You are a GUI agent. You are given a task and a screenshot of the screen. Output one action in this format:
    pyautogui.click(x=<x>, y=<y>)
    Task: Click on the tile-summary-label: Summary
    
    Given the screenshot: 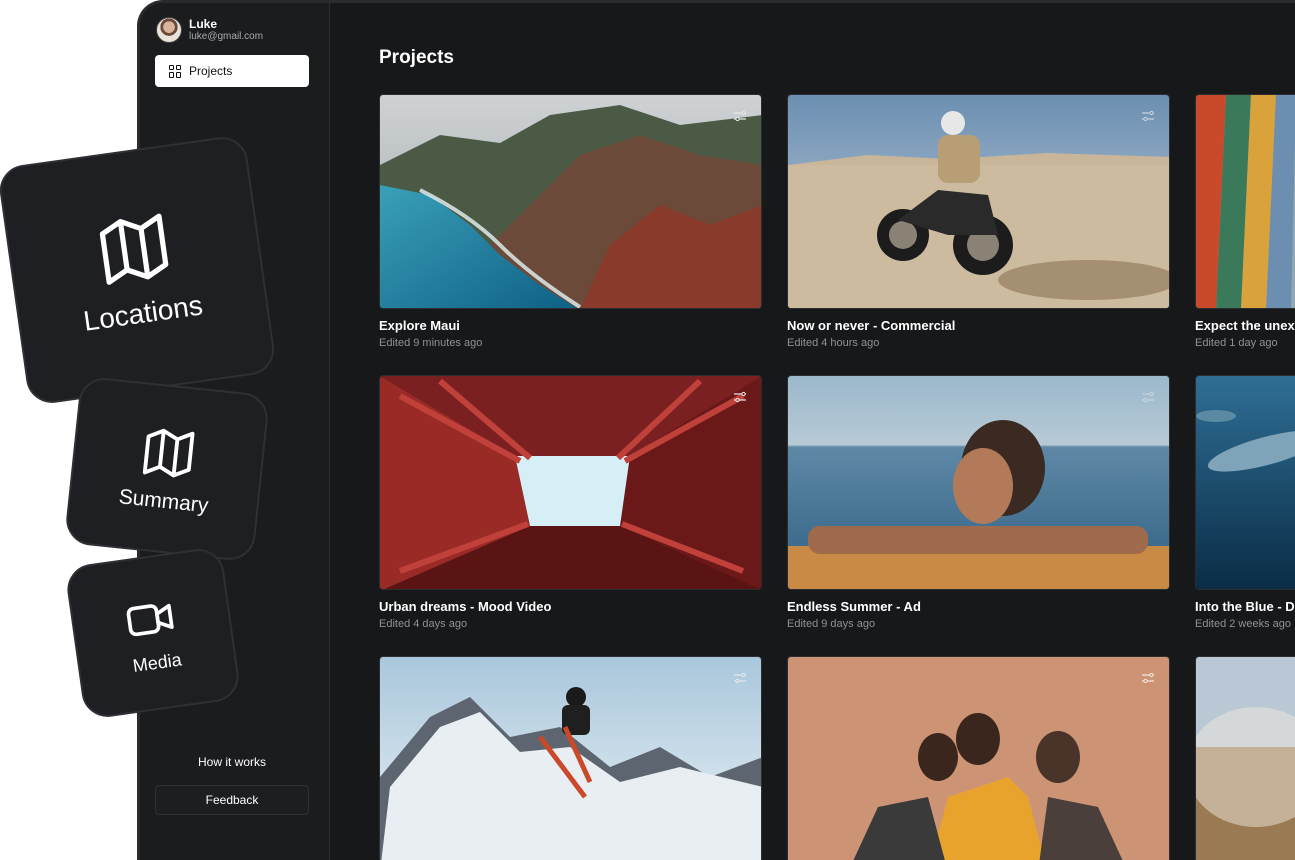 What is the action you would take?
    pyautogui.click(x=163, y=501)
    